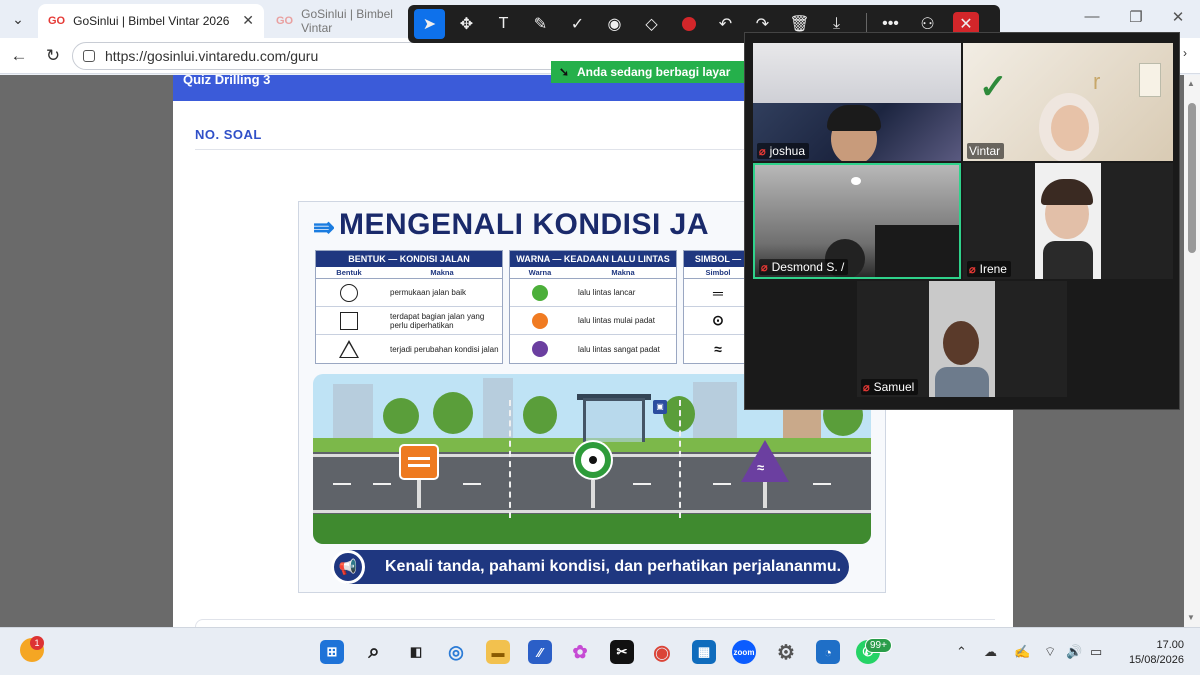  Describe the element at coordinates (429, 24) in the screenshot. I see `select-icon: ➤` at that location.